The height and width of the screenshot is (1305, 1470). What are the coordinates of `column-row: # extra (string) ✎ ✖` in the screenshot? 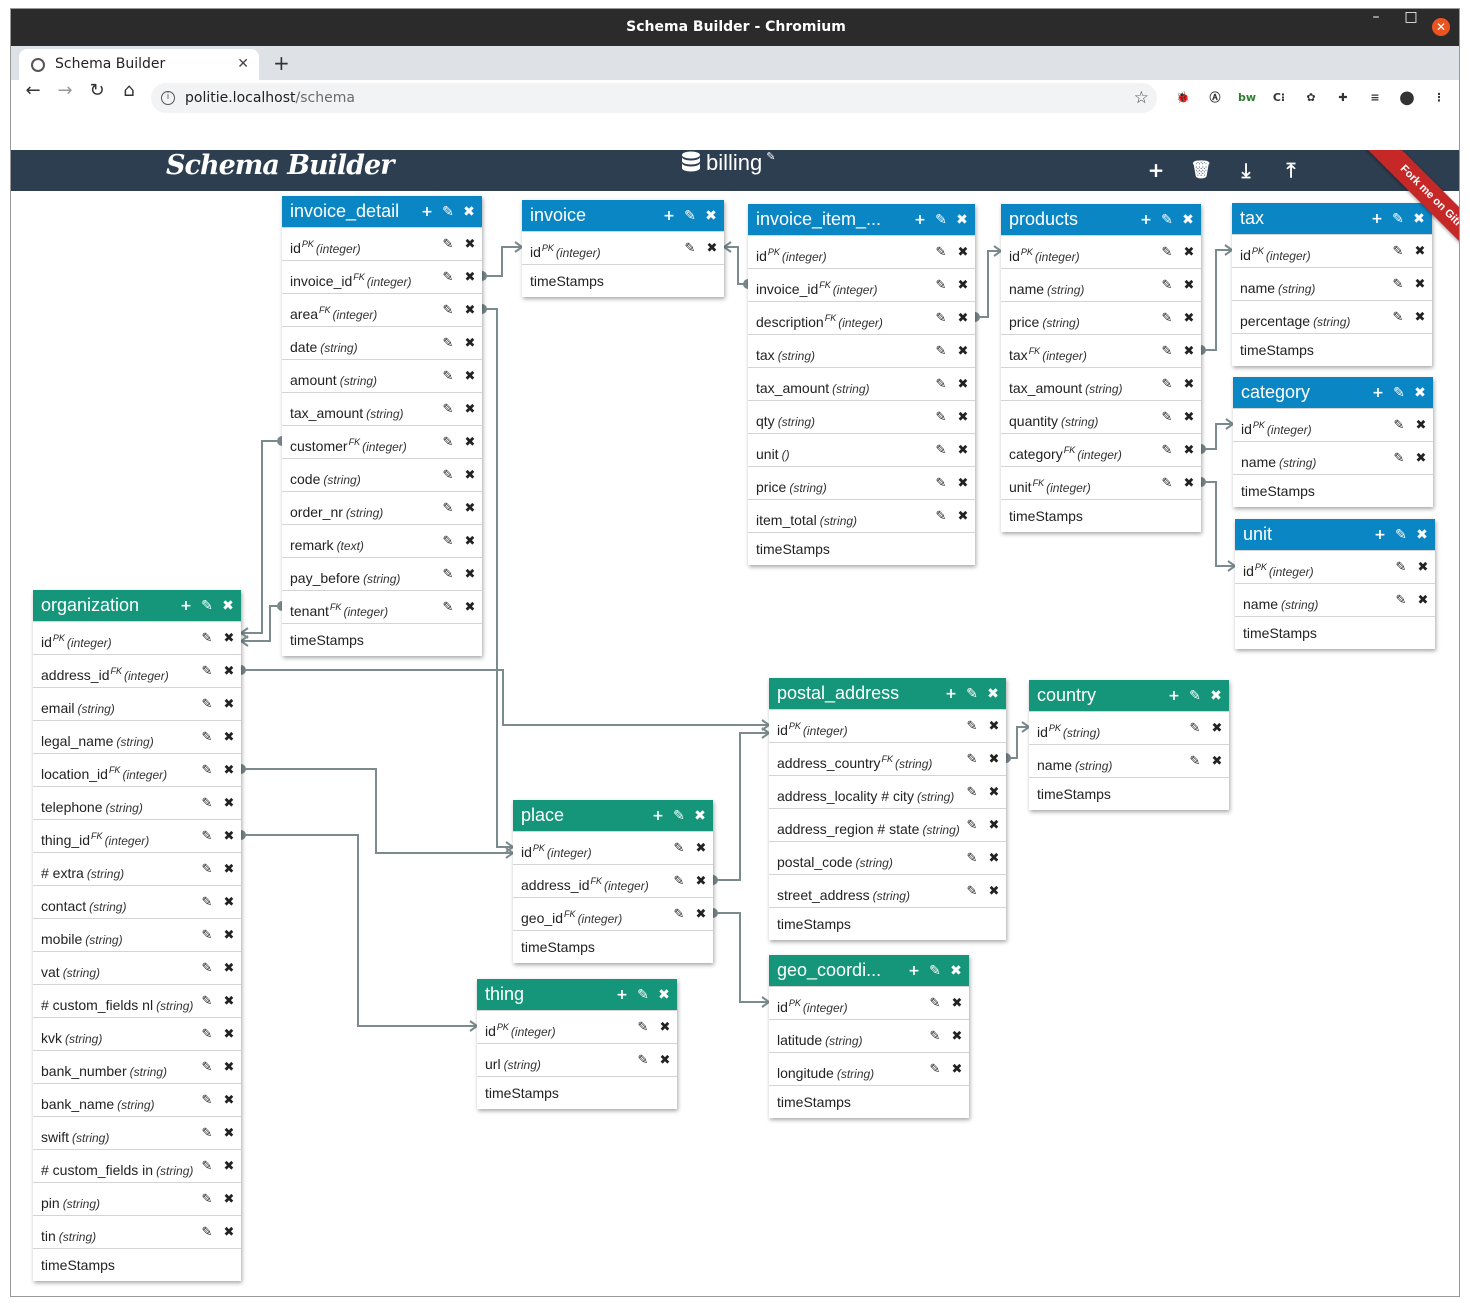 It's located at (137, 868).